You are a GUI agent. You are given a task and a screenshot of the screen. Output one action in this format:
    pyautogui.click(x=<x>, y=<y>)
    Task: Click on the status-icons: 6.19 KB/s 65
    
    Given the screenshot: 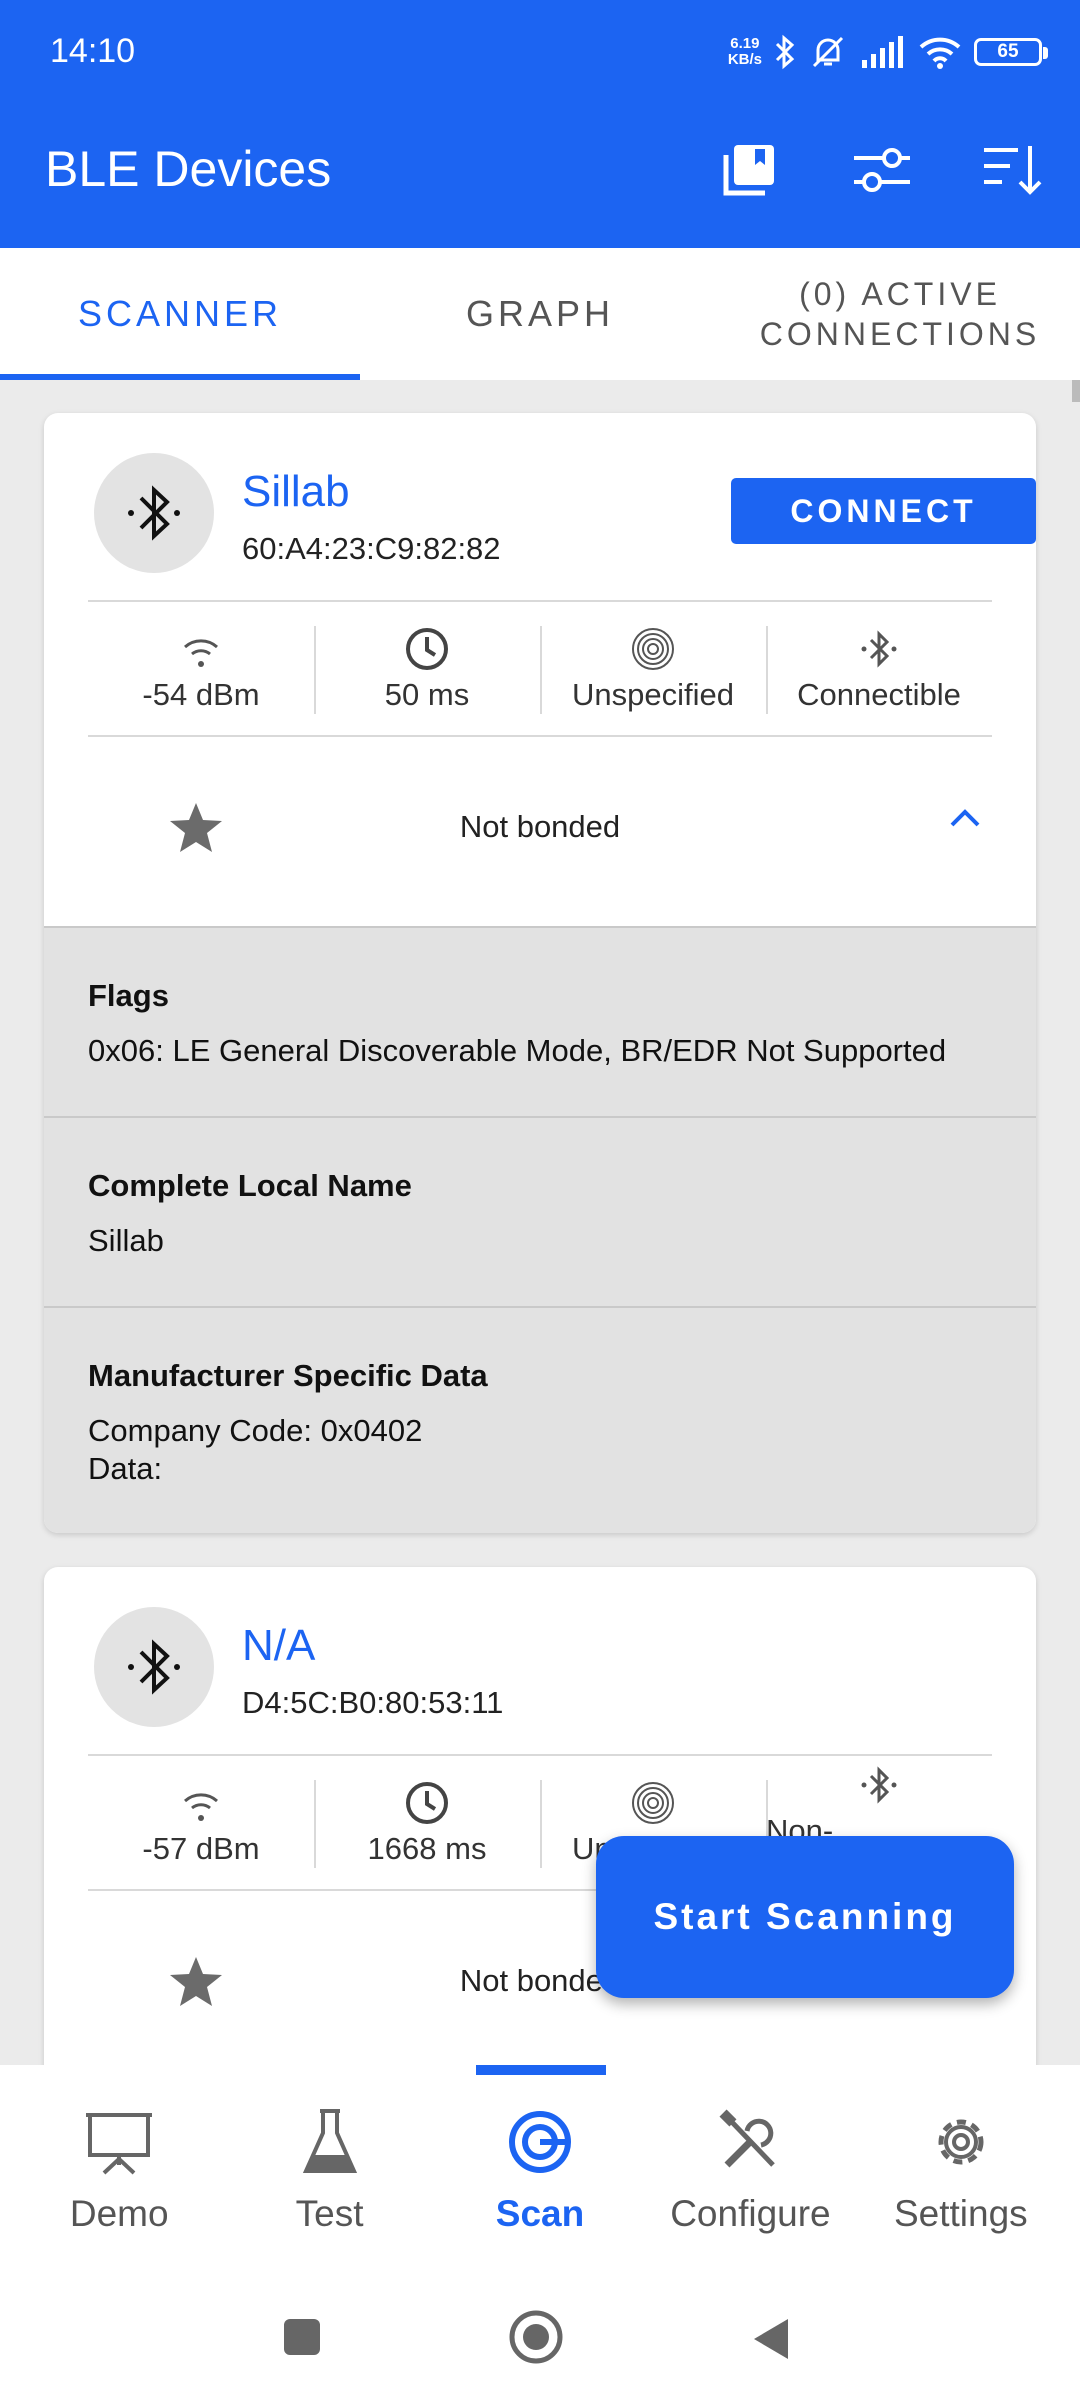 What is the action you would take?
    pyautogui.click(x=887, y=52)
    